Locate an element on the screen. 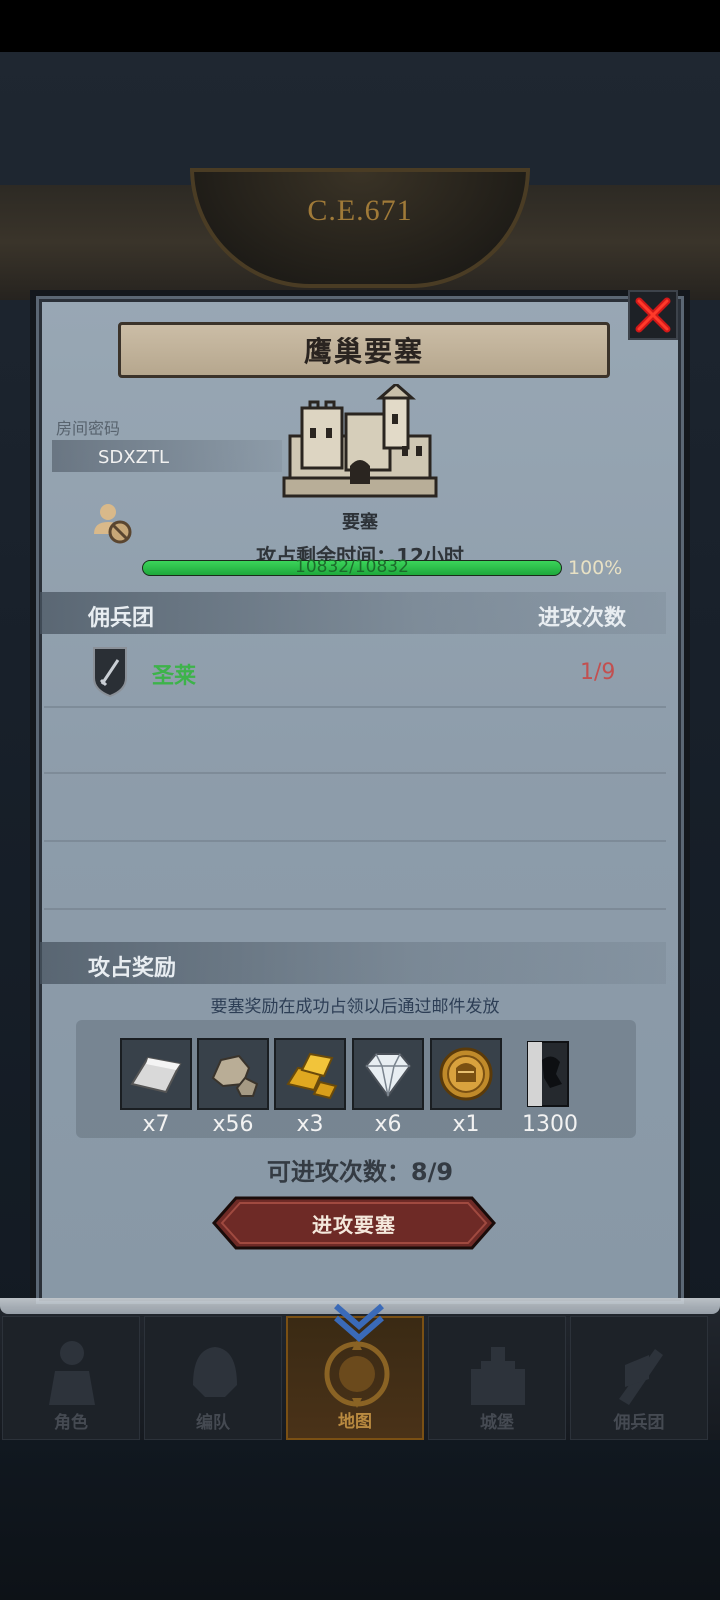 This screenshot has height=1600, width=720. knight-medal-icon is located at coordinates (466, 1074).